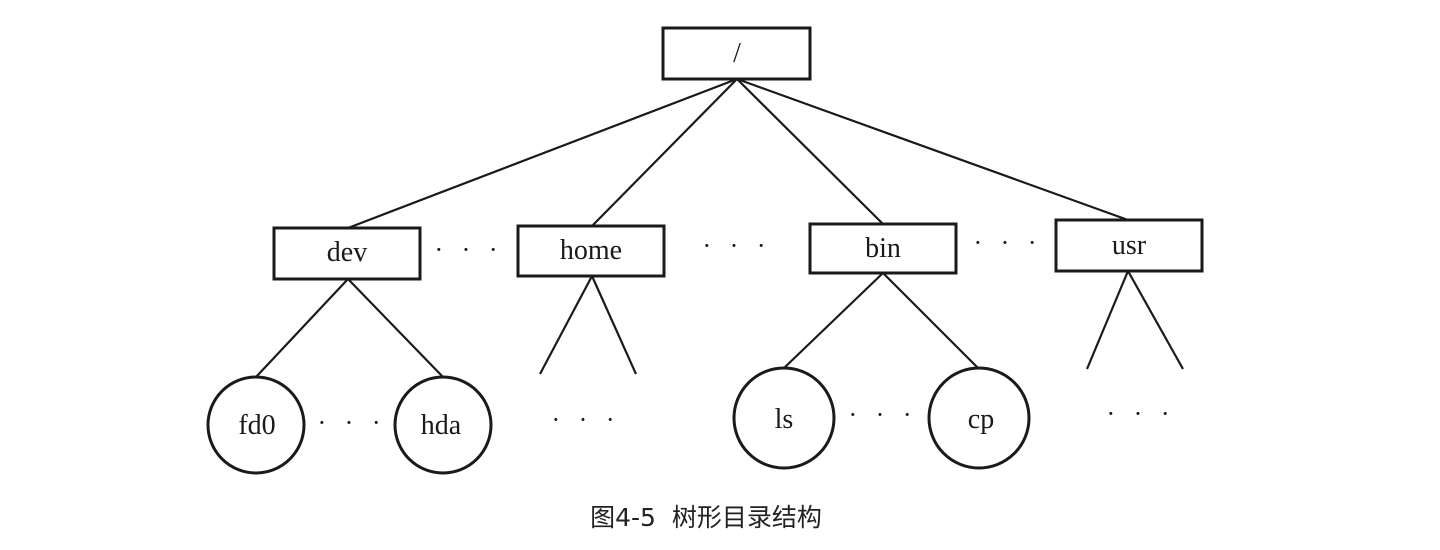 The height and width of the screenshot is (550, 1440). Describe the element at coordinates (352, 422) in the screenshot. I see `ellipsis-fd0-hda: · · ·` at that location.